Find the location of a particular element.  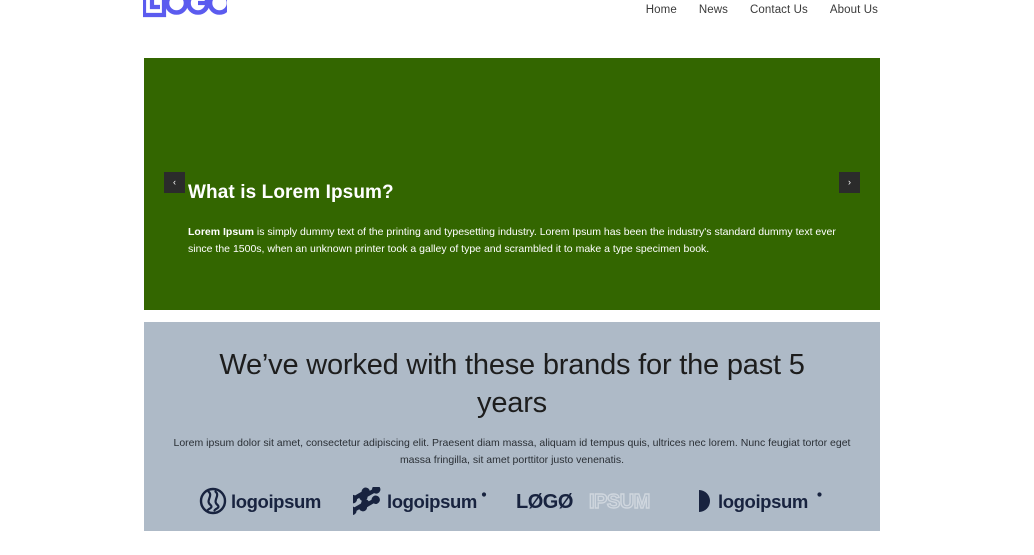

logoipsum-circle-waves-icon: logoipsum is located at coordinates (260, 500).